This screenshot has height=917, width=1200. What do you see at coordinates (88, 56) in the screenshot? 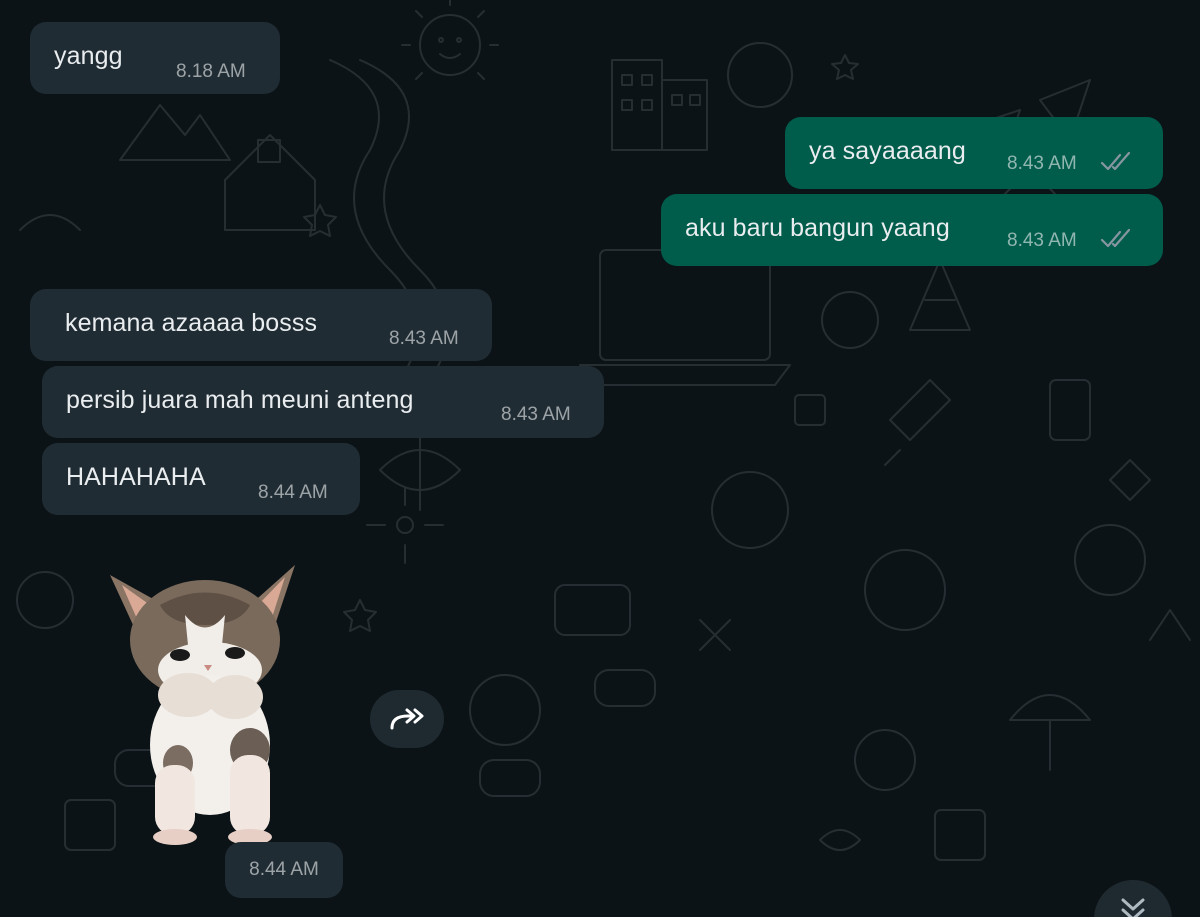
I see `message-text: yangg` at bounding box center [88, 56].